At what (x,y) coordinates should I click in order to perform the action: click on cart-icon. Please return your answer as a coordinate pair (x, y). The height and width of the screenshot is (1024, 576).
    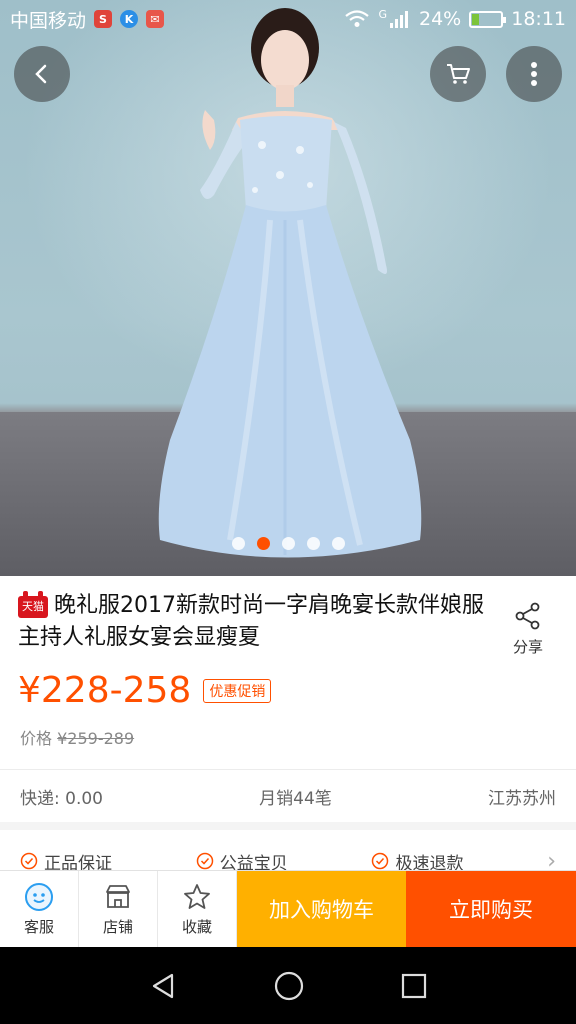
    Looking at the image, I should click on (458, 74).